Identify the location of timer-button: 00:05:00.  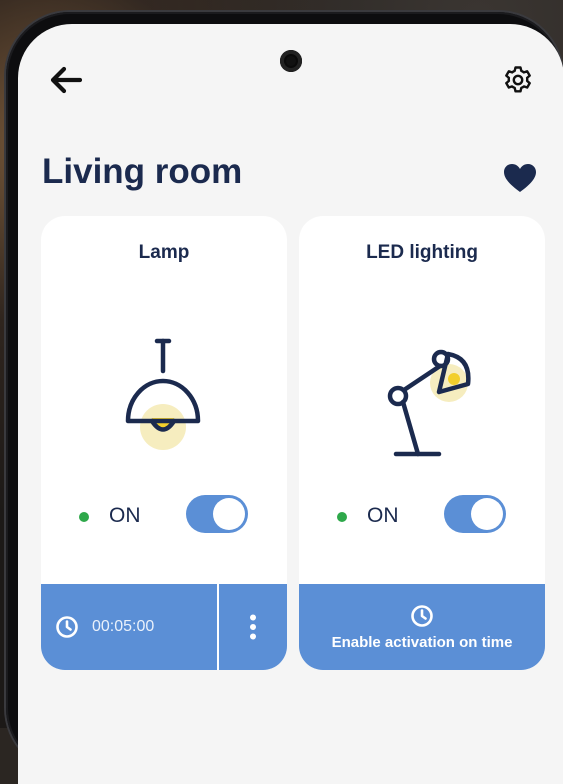
(129, 627).